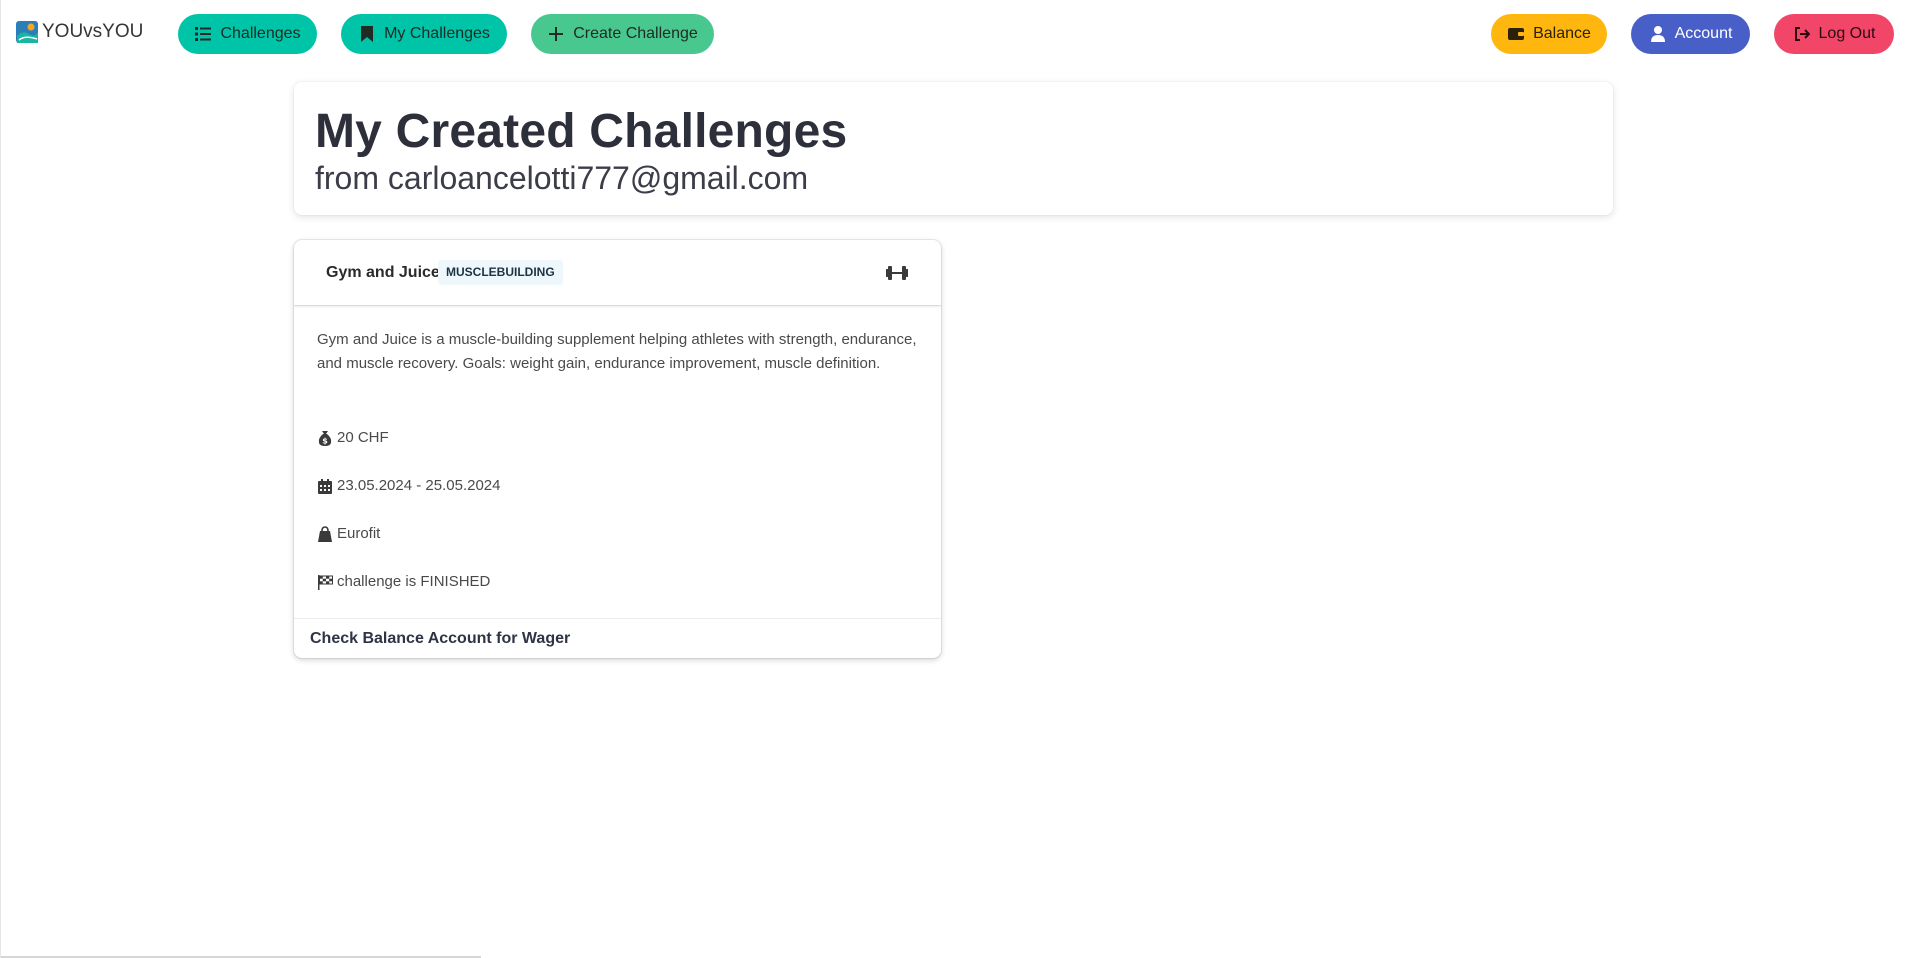  Describe the element at coordinates (260, 33) in the screenshot. I see `challenges-label: Challenges` at that location.